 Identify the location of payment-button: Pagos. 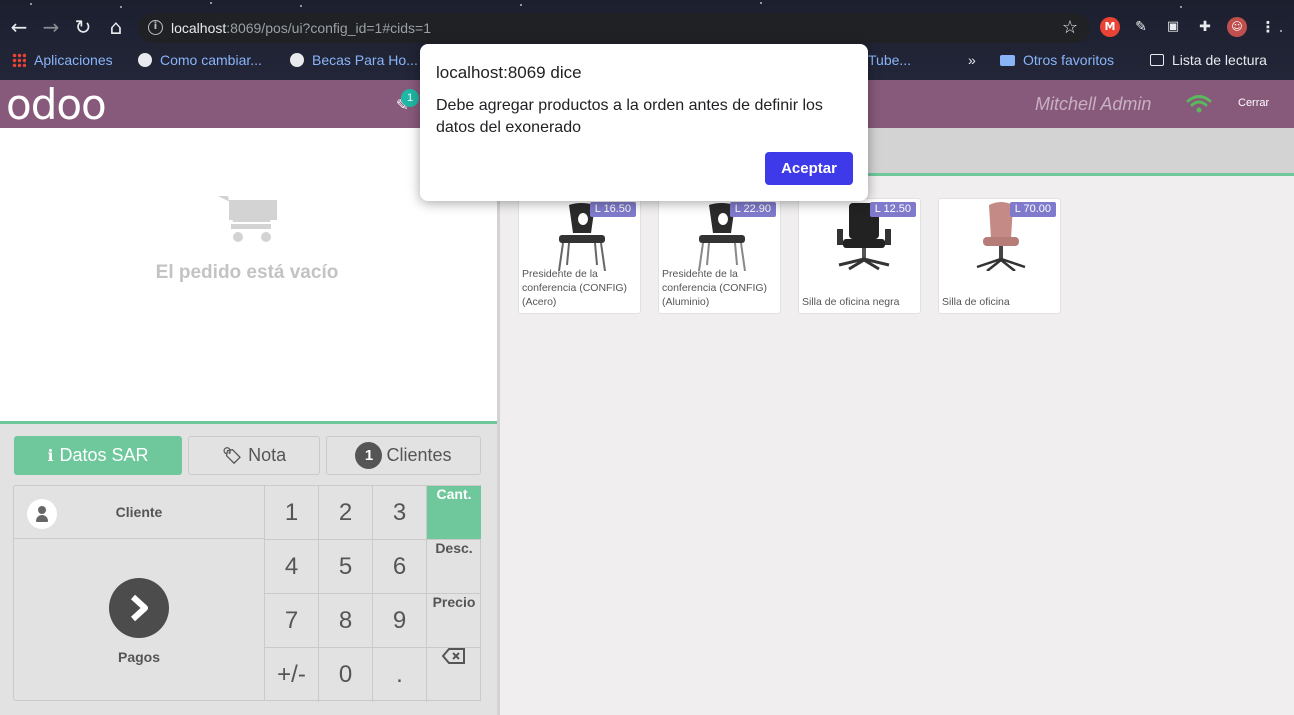
(139, 620).